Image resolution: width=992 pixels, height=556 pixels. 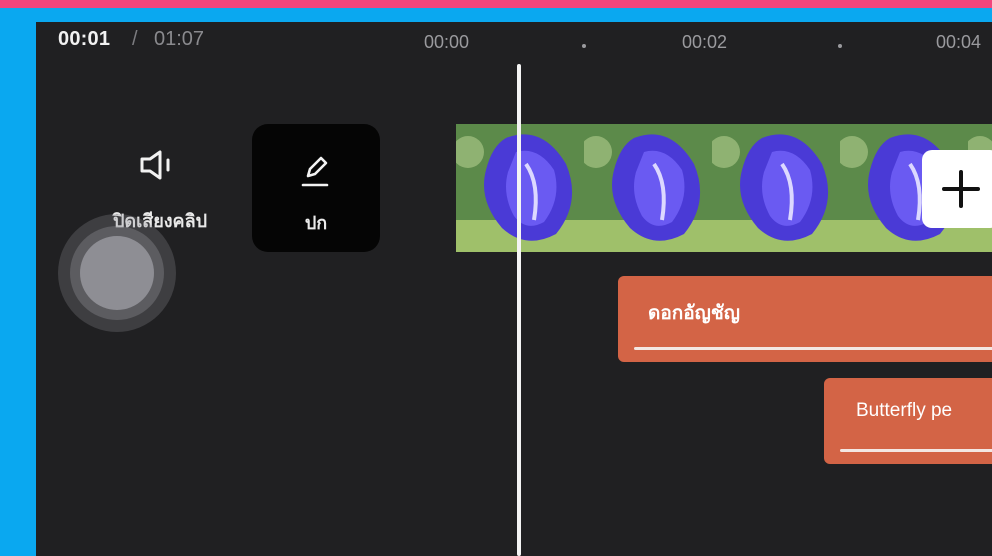 What do you see at coordinates (84, 39) in the screenshot?
I see `current-time: 00:01` at bounding box center [84, 39].